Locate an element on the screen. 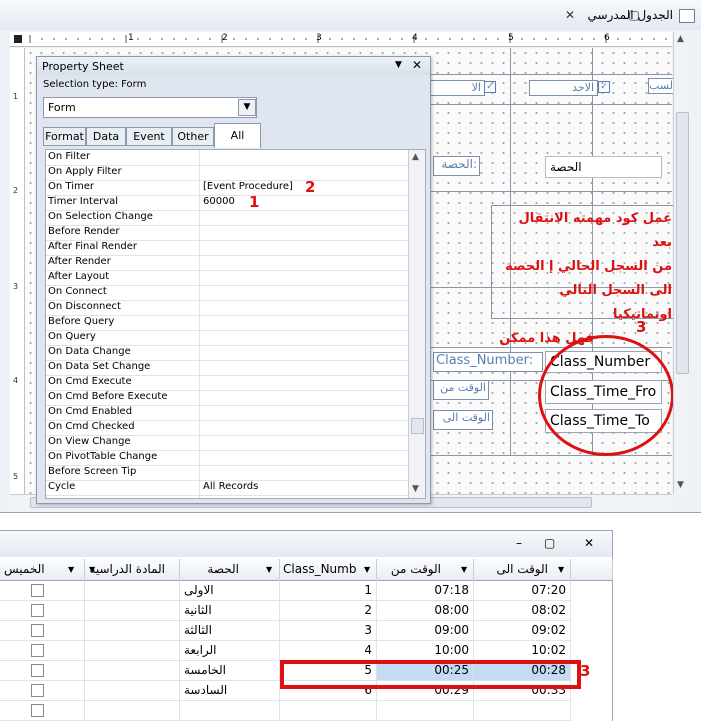  property-value: 60000 is located at coordinates (219, 201).